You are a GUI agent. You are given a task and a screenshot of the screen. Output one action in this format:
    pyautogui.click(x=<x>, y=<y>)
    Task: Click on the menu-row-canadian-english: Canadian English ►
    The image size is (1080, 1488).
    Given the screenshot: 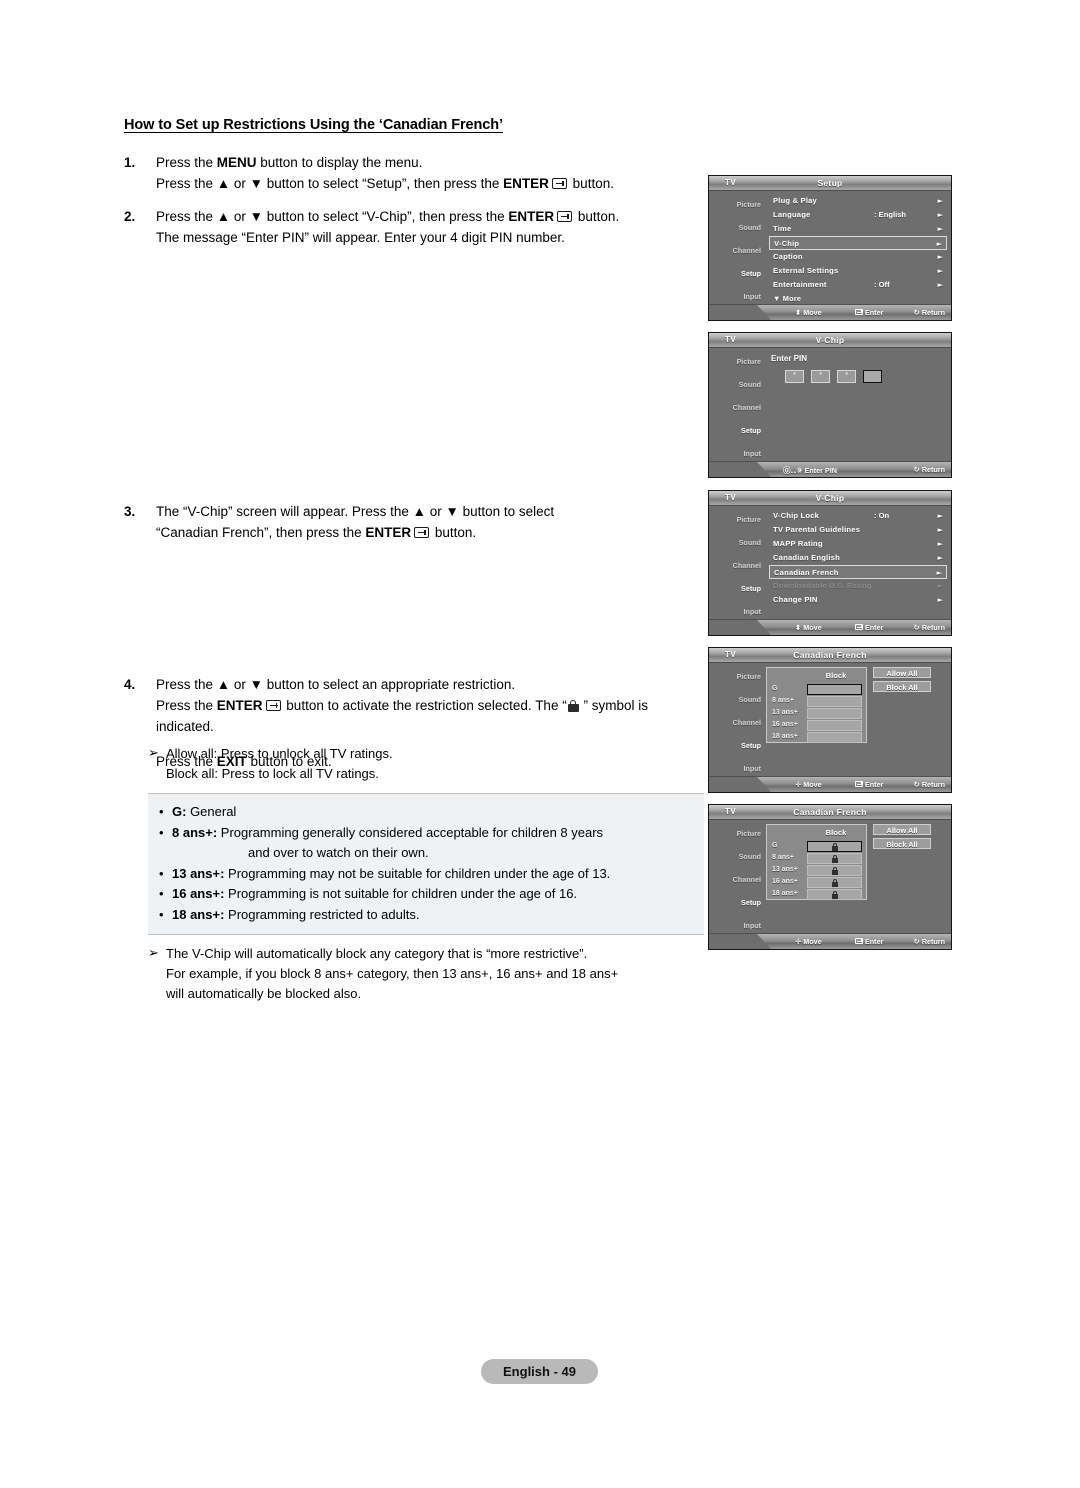 What is the action you would take?
    pyautogui.click(x=858, y=558)
    